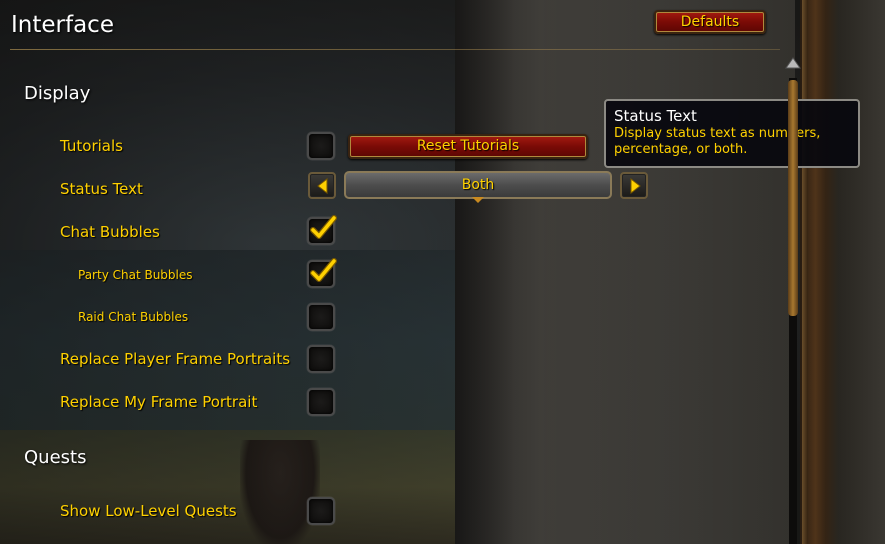 The height and width of the screenshot is (544, 885). What do you see at coordinates (135, 275) in the screenshot?
I see `party-chat-bubbles-label: Party Chat Bubbles` at bounding box center [135, 275].